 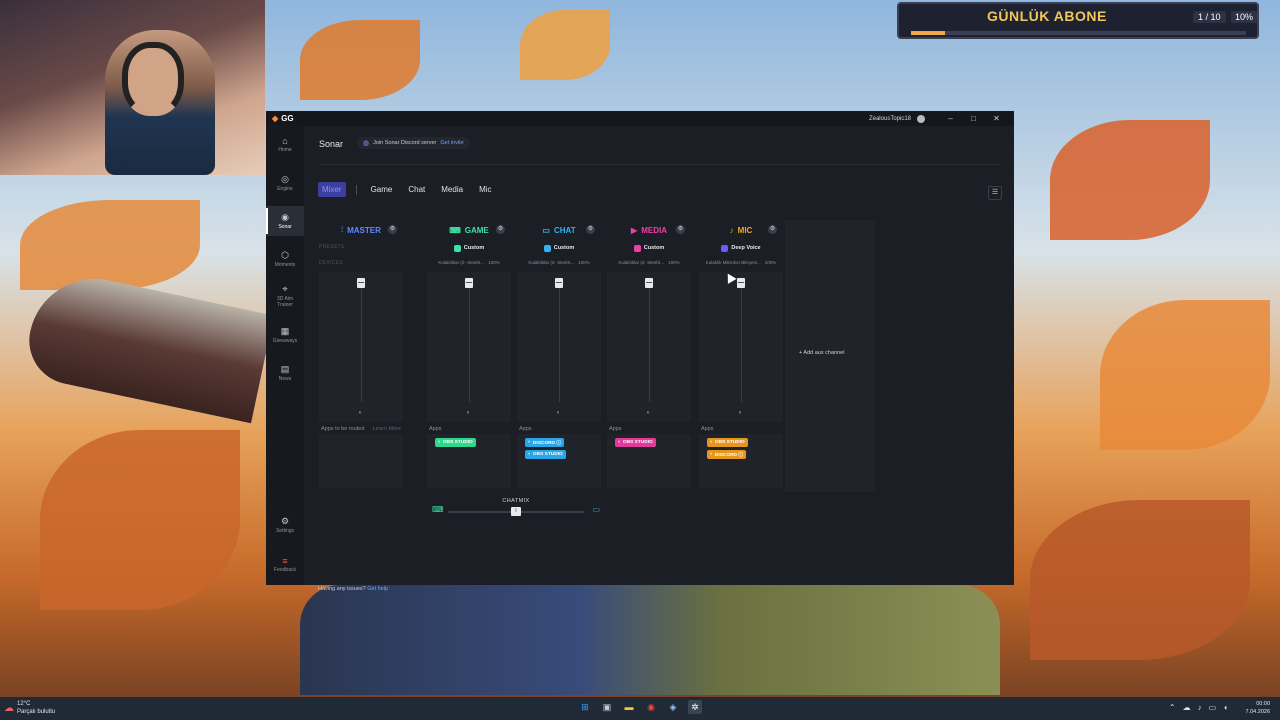 I want to click on cloud-icon: ☁, so click(x=1187, y=707).